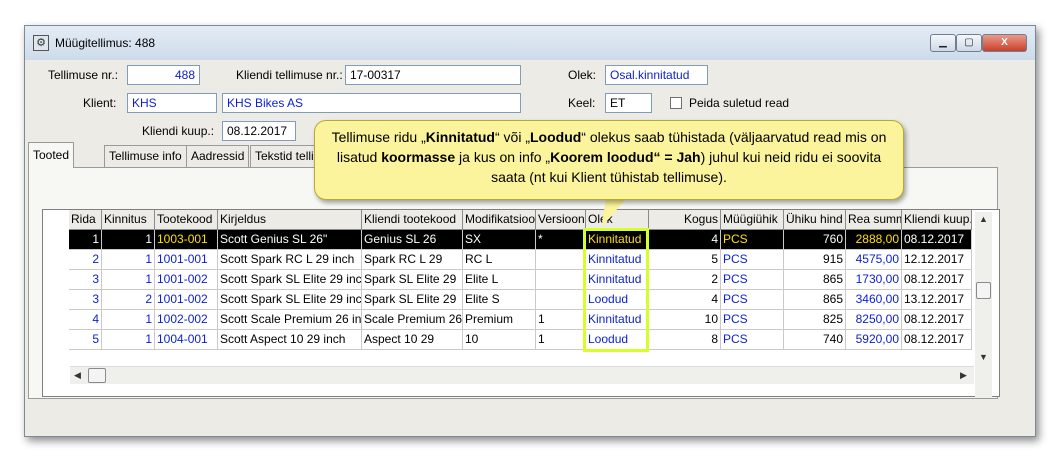  Describe the element at coordinates (85, 240) in the screenshot. I see `cell-rida: 1` at that location.